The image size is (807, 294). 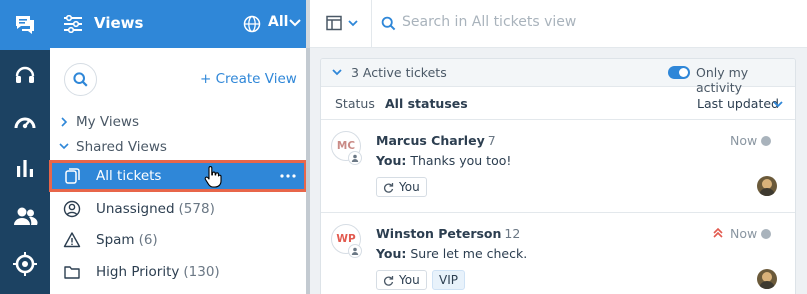 I want to click on layout-toggle-icon, so click(x=334, y=23).